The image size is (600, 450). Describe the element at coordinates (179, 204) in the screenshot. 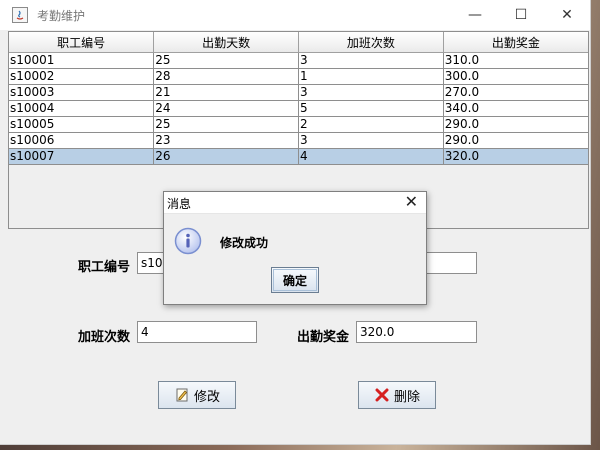

I see `dialog-title: 消息` at that location.